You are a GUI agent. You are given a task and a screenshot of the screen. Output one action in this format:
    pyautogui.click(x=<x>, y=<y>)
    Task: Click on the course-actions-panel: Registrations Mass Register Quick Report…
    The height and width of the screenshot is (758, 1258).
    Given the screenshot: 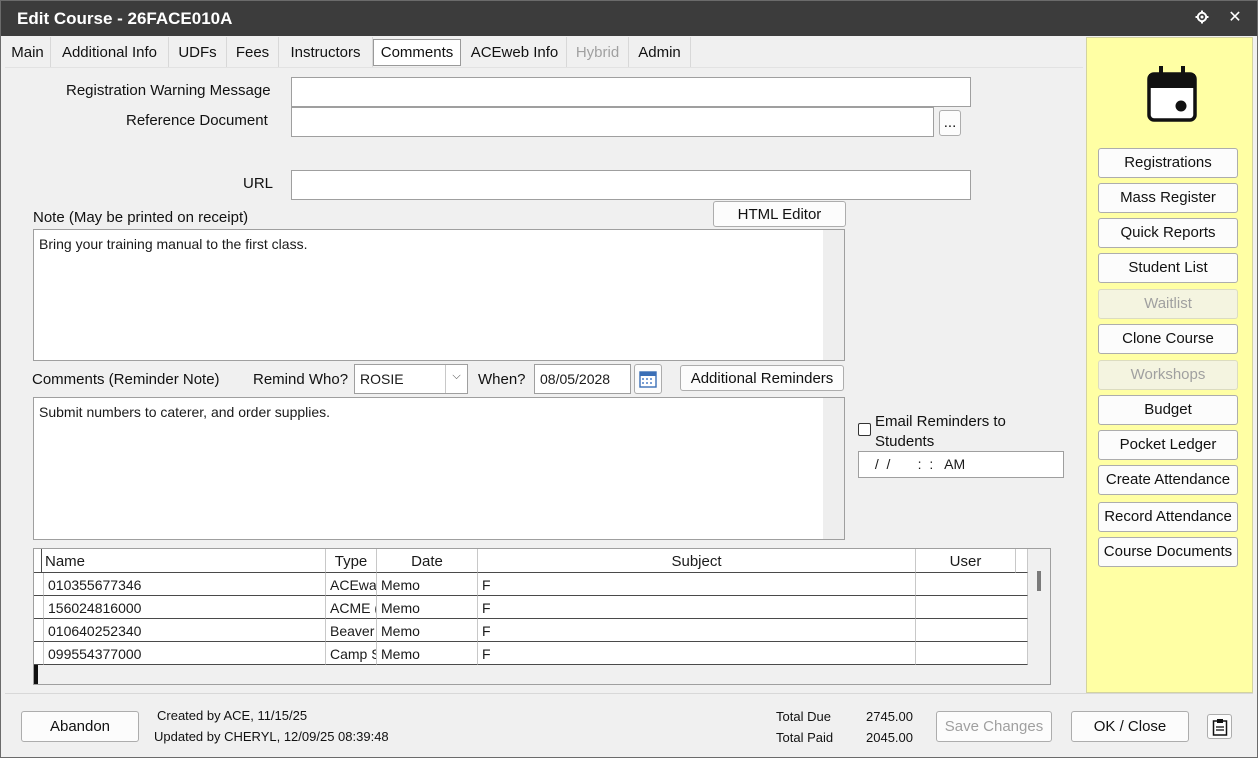 What is the action you would take?
    pyautogui.click(x=1169, y=365)
    